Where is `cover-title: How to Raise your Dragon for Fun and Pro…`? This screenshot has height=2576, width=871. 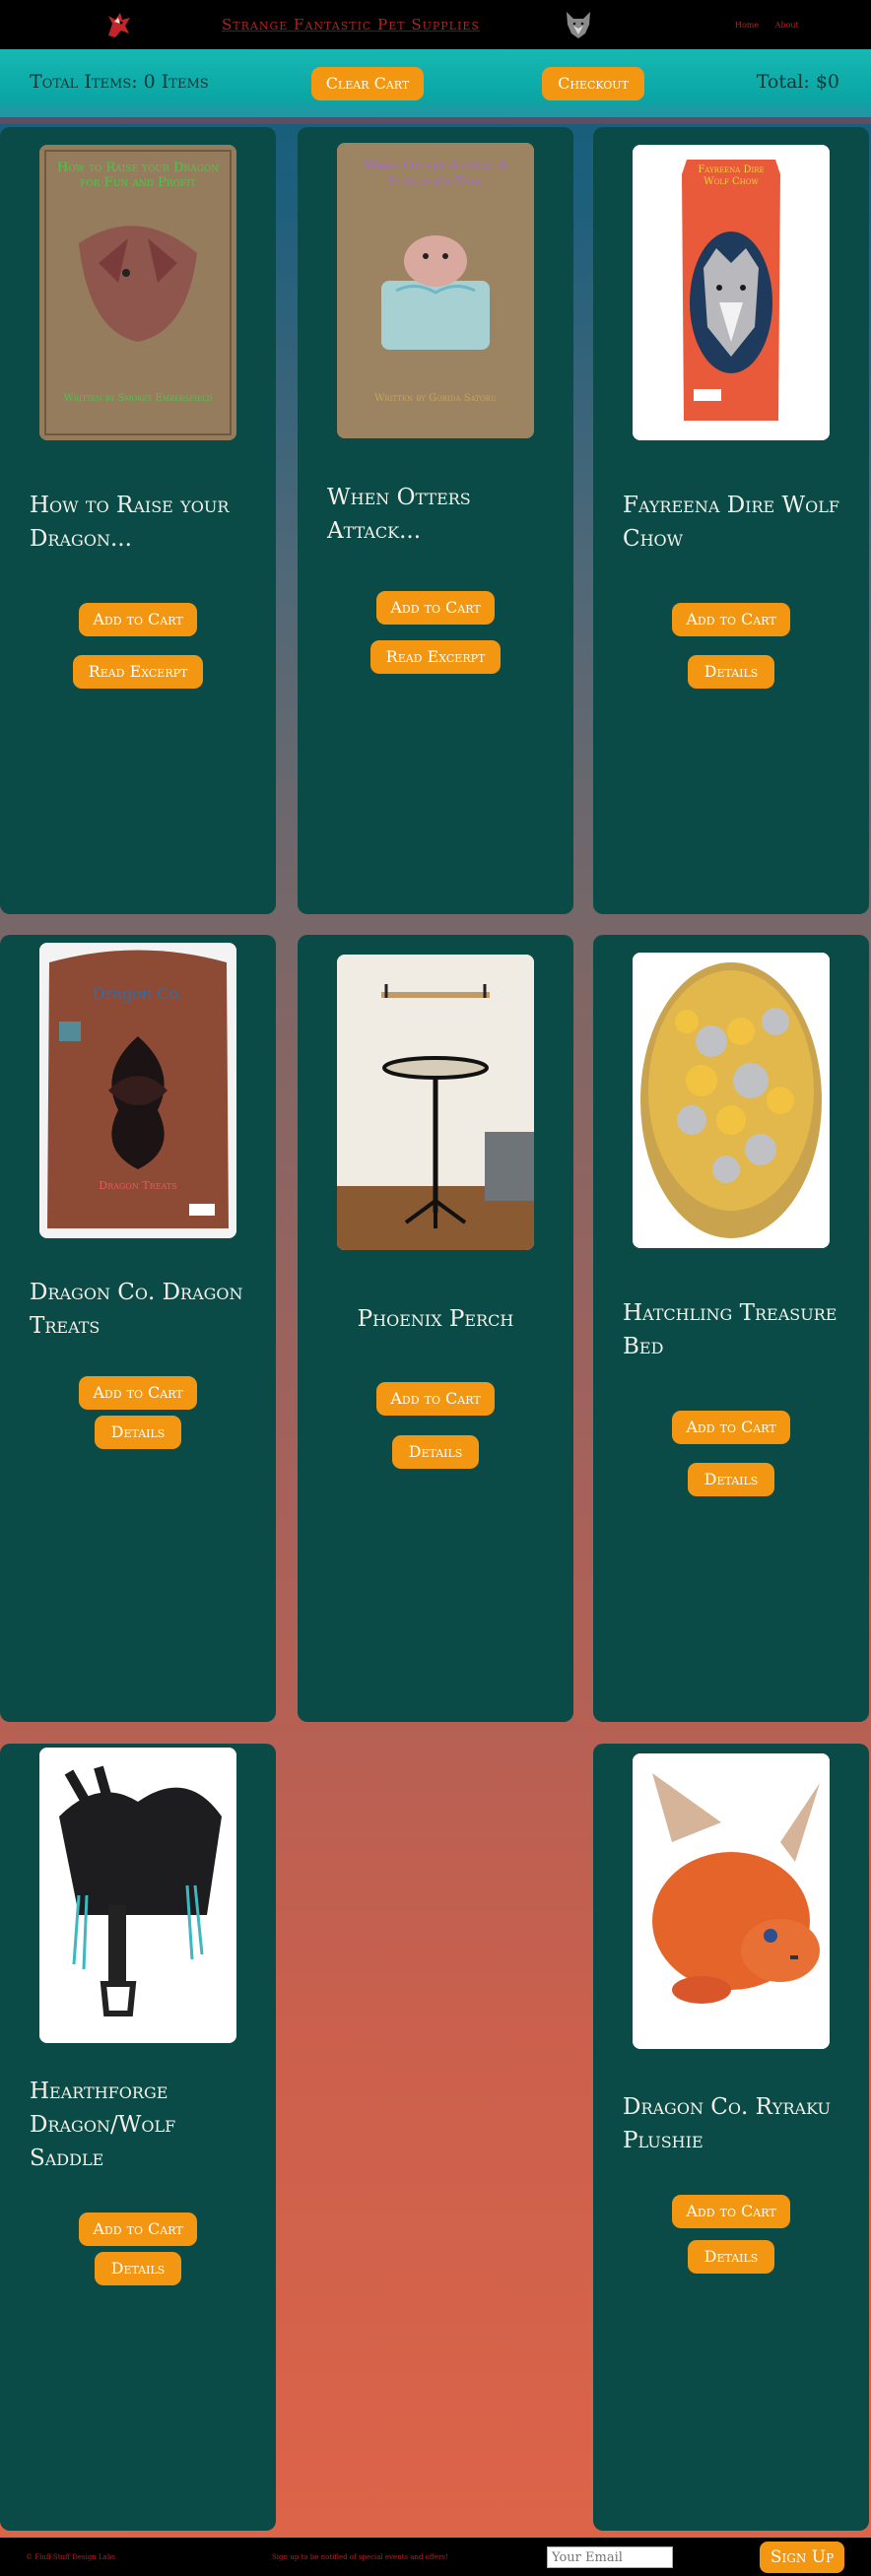
cover-title: How to Raise your Dragon for Fun and Pro… is located at coordinates (138, 176).